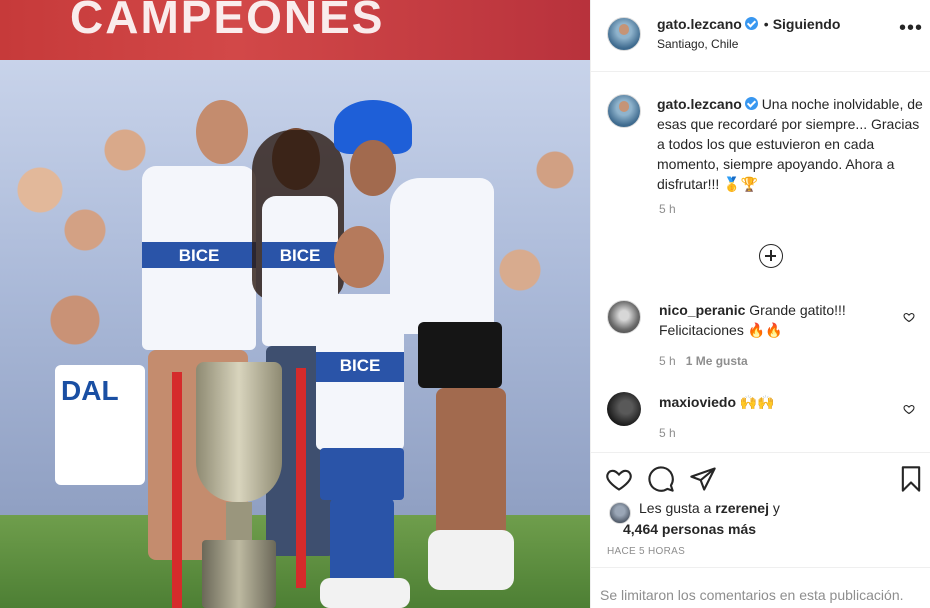 Image resolution: width=930 pixels, height=608 pixels. Describe the element at coordinates (703, 479) in the screenshot. I see `share-icon` at that location.